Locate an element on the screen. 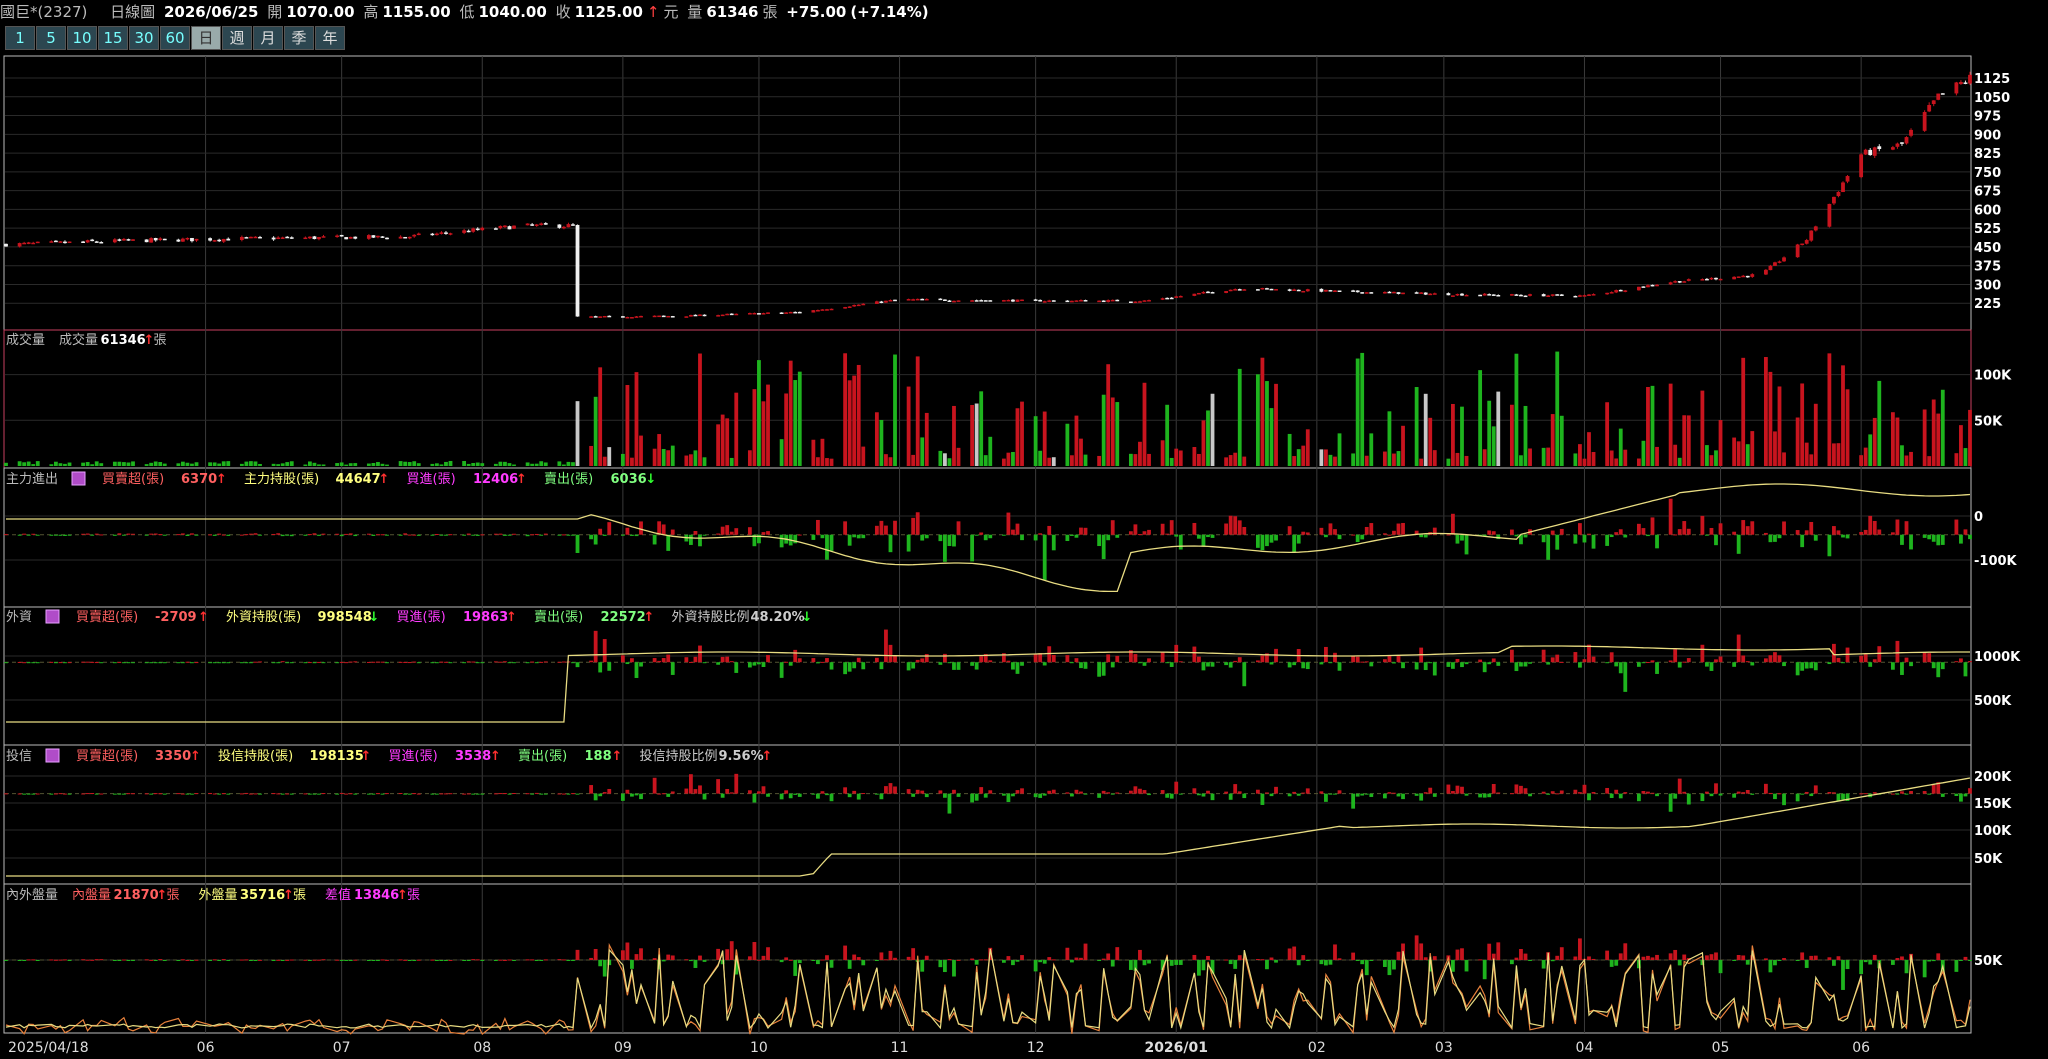  volume-tick-label: 50K is located at coordinates (1988, 421).